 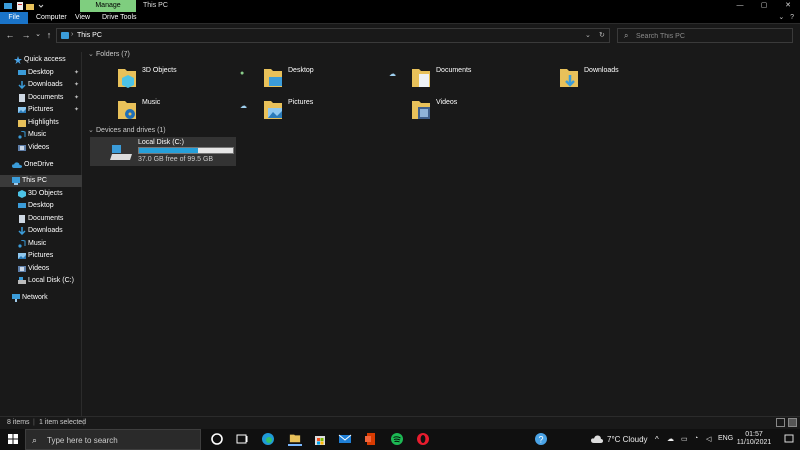 What do you see at coordinates (400, 18) in the screenshot?
I see `ribbon-tabs: File Computer View Drive Tools ⌄ ?` at bounding box center [400, 18].